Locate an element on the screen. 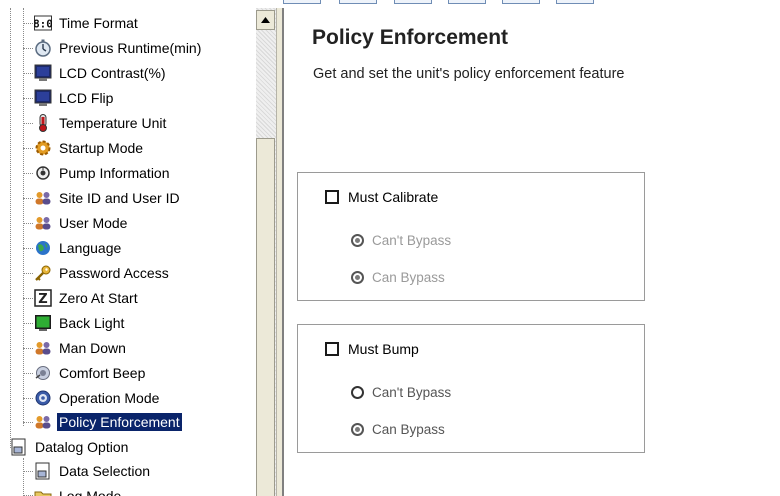  zero-icon: Z is located at coordinates (43, 298).